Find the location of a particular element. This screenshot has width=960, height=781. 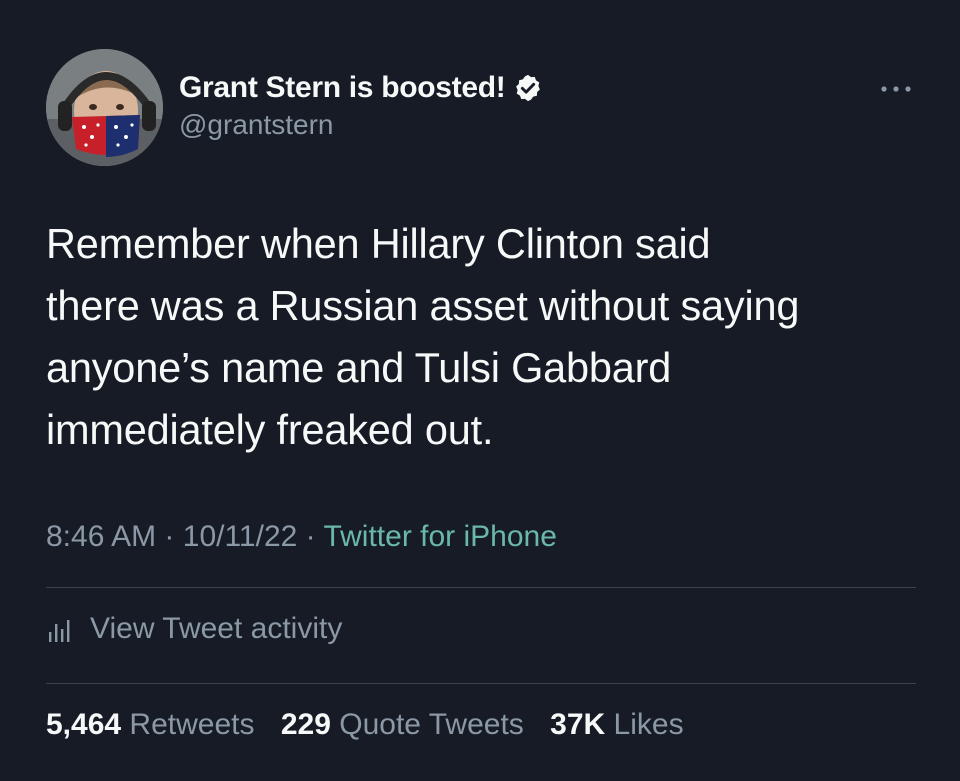

likes-stat: 37K Likes is located at coordinates (616, 724).